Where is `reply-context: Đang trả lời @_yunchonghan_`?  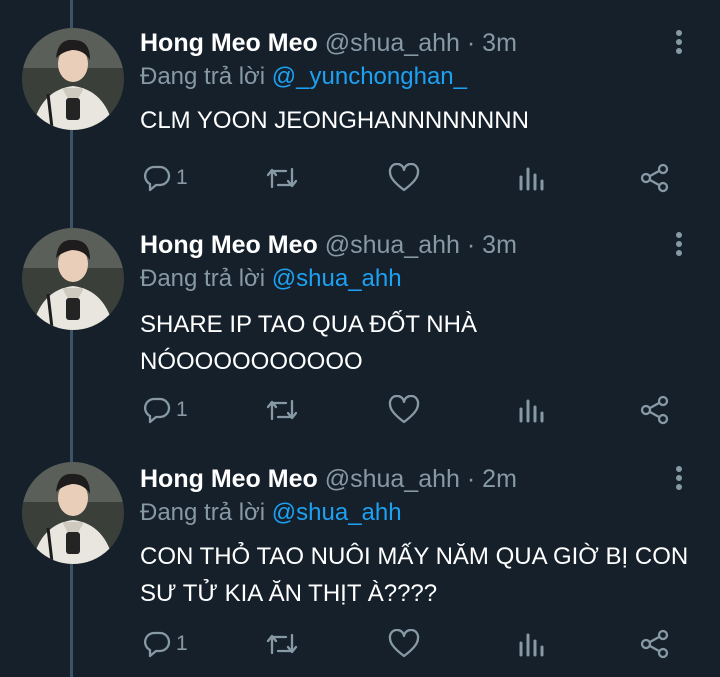 reply-context: Đang trả lời @_yunchonghan_ is located at coordinates (303, 77).